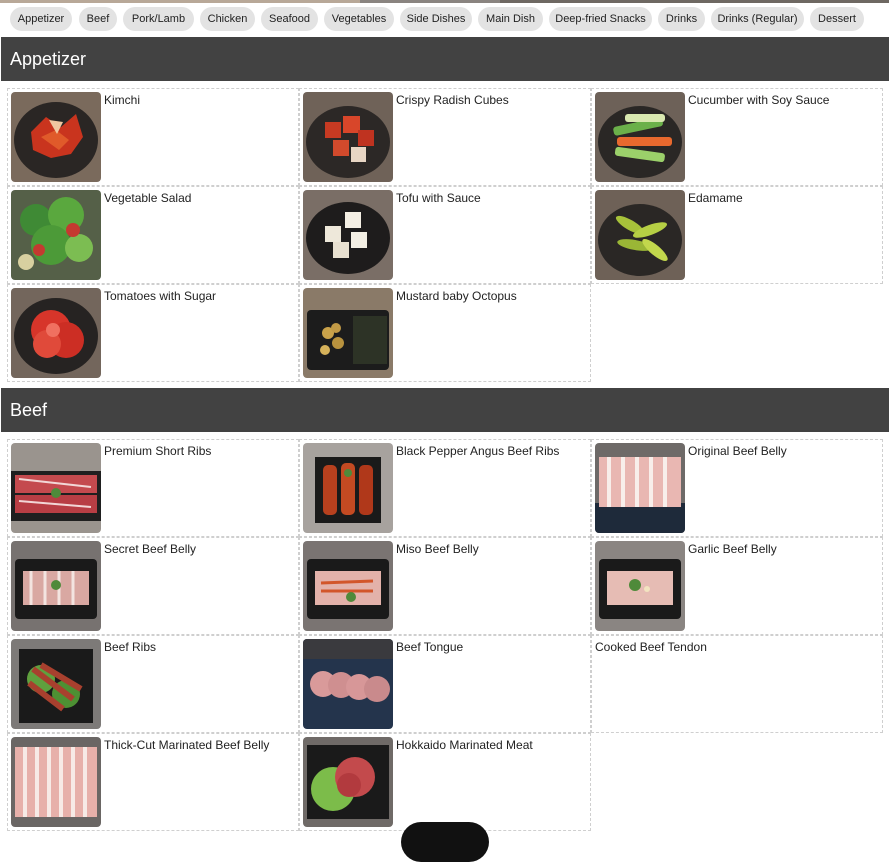 The height and width of the screenshot is (862, 889). Describe the element at coordinates (153, 333) in the screenshot. I see `menu-item-tomatoes-with-sugar: Tomatoes with Sugar` at that location.